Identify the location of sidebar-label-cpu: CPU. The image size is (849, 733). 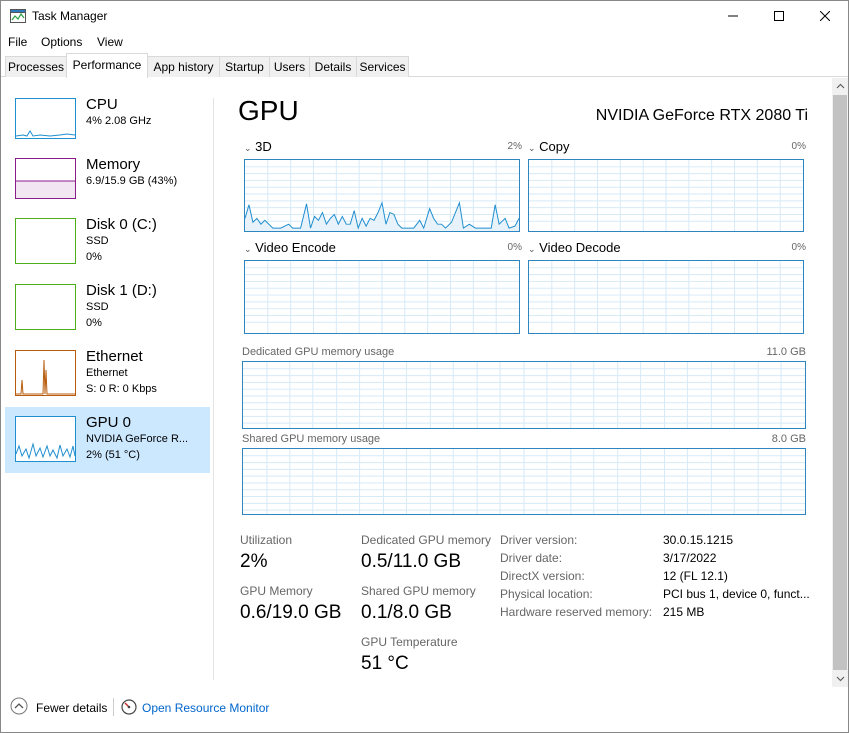
(102, 104).